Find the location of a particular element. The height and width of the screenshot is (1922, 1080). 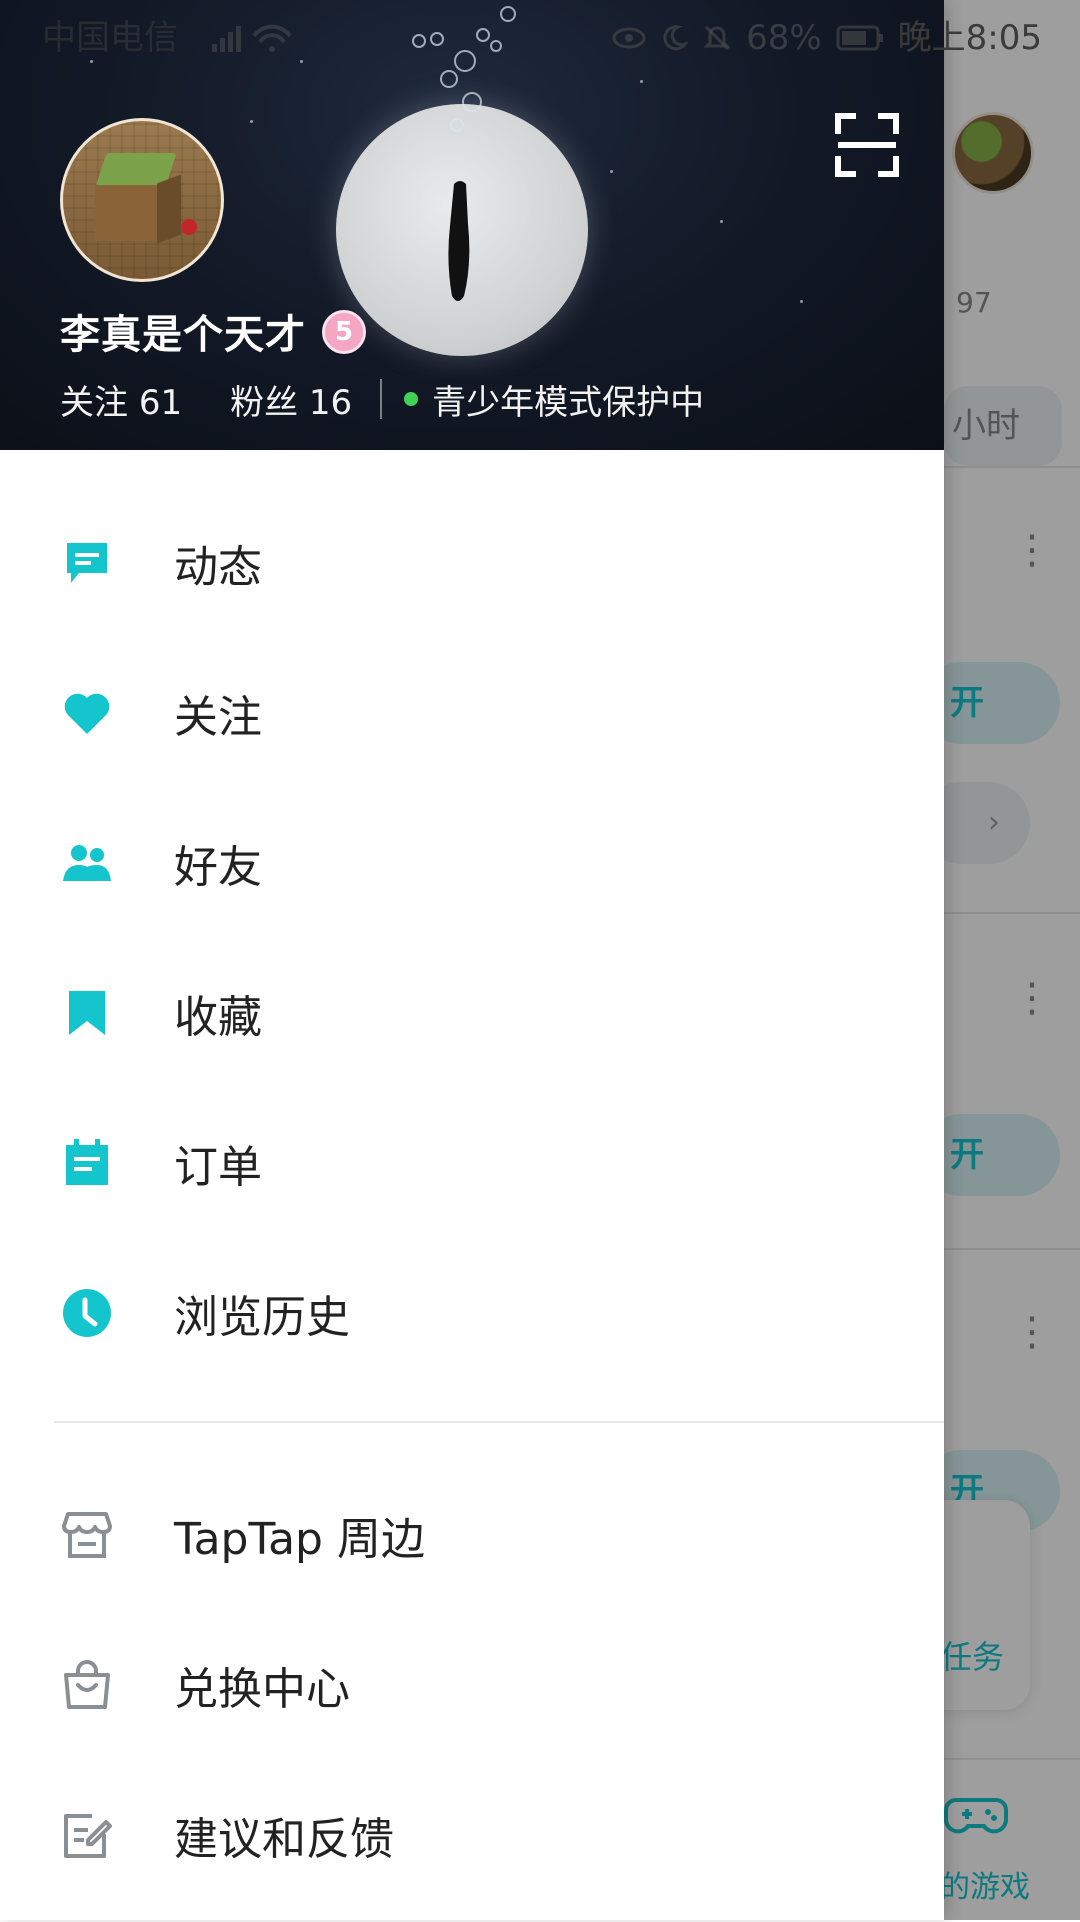

following-stat: 关注 61 is located at coordinates (121, 399).